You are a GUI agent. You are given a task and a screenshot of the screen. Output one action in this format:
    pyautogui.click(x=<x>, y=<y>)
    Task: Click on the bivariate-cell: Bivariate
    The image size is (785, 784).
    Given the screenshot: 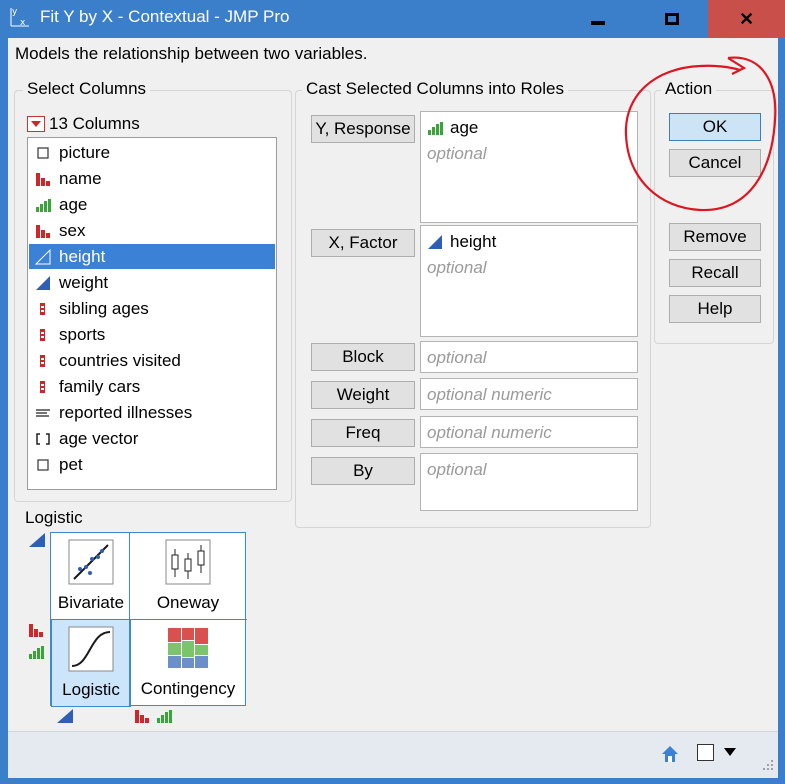 What is the action you would take?
    pyautogui.click(x=91, y=576)
    